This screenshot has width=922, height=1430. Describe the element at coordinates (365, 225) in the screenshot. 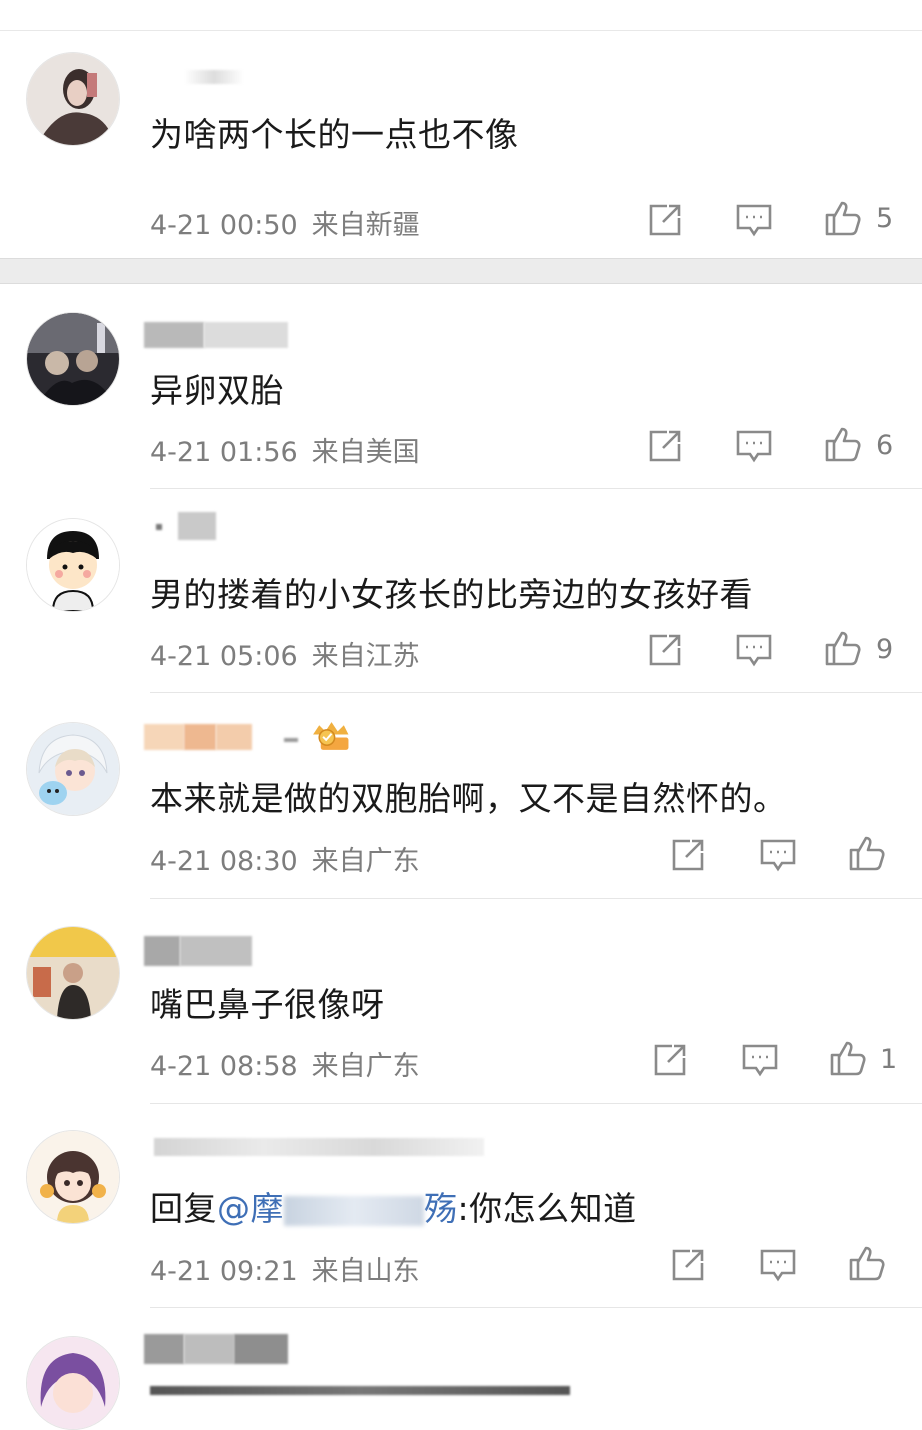

I see `comment-location: 来自新疆` at that location.